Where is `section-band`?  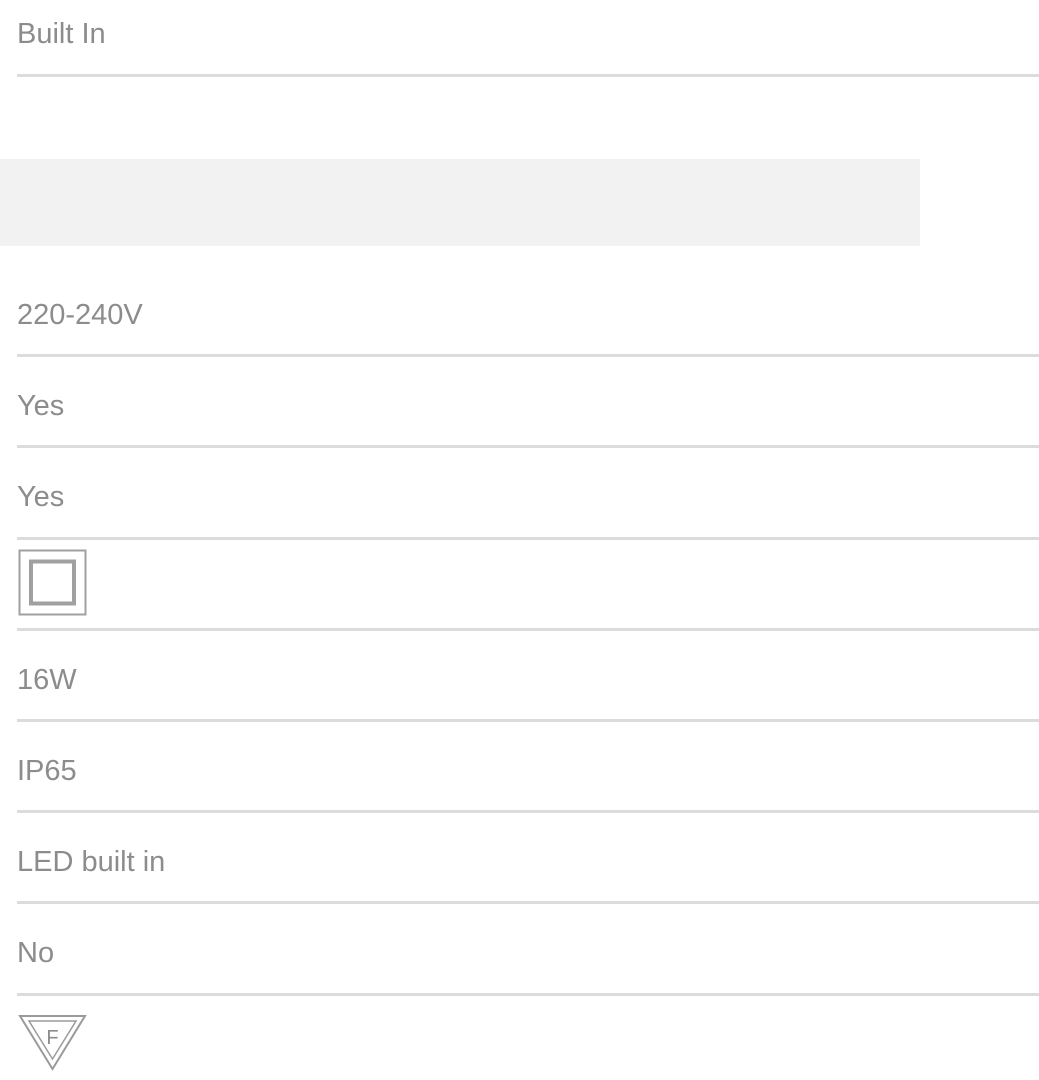 section-band is located at coordinates (460, 202).